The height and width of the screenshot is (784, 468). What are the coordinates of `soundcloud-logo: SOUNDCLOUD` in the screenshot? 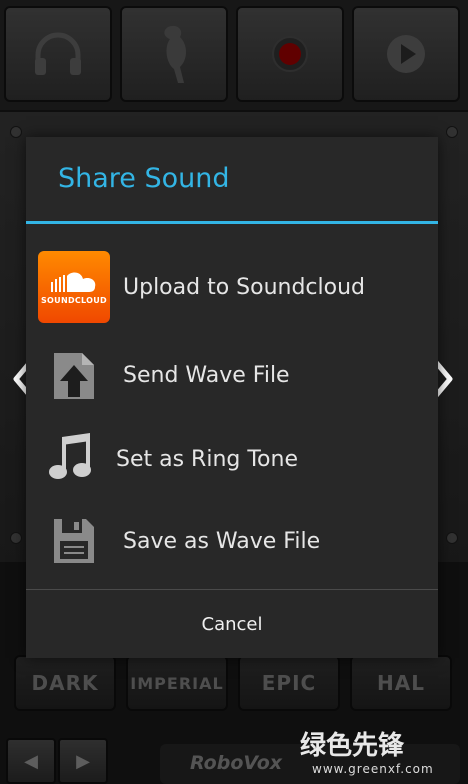 It's located at (74, 287).